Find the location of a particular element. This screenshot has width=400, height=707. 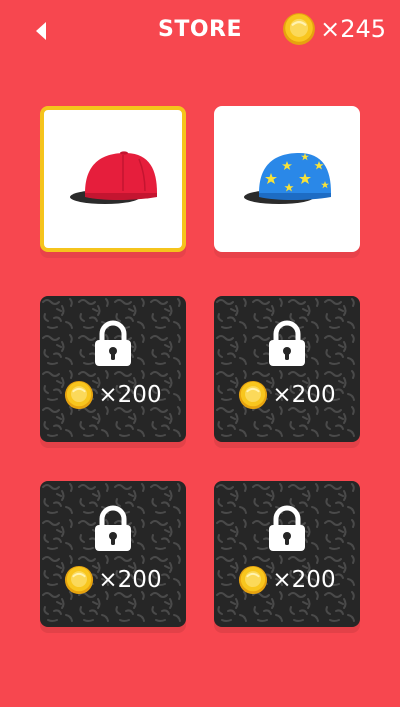

locked-item-card-1: ×200 is located at coordinates (113, 369).